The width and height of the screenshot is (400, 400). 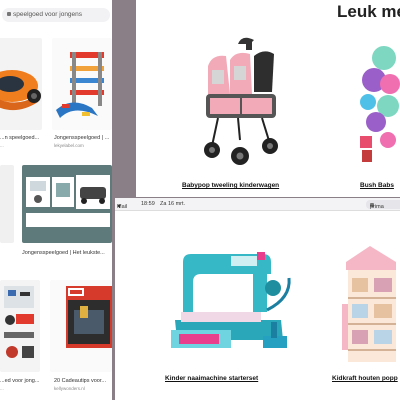 I want to click on product-image-twin-stroller, so click(x=243, y=101).